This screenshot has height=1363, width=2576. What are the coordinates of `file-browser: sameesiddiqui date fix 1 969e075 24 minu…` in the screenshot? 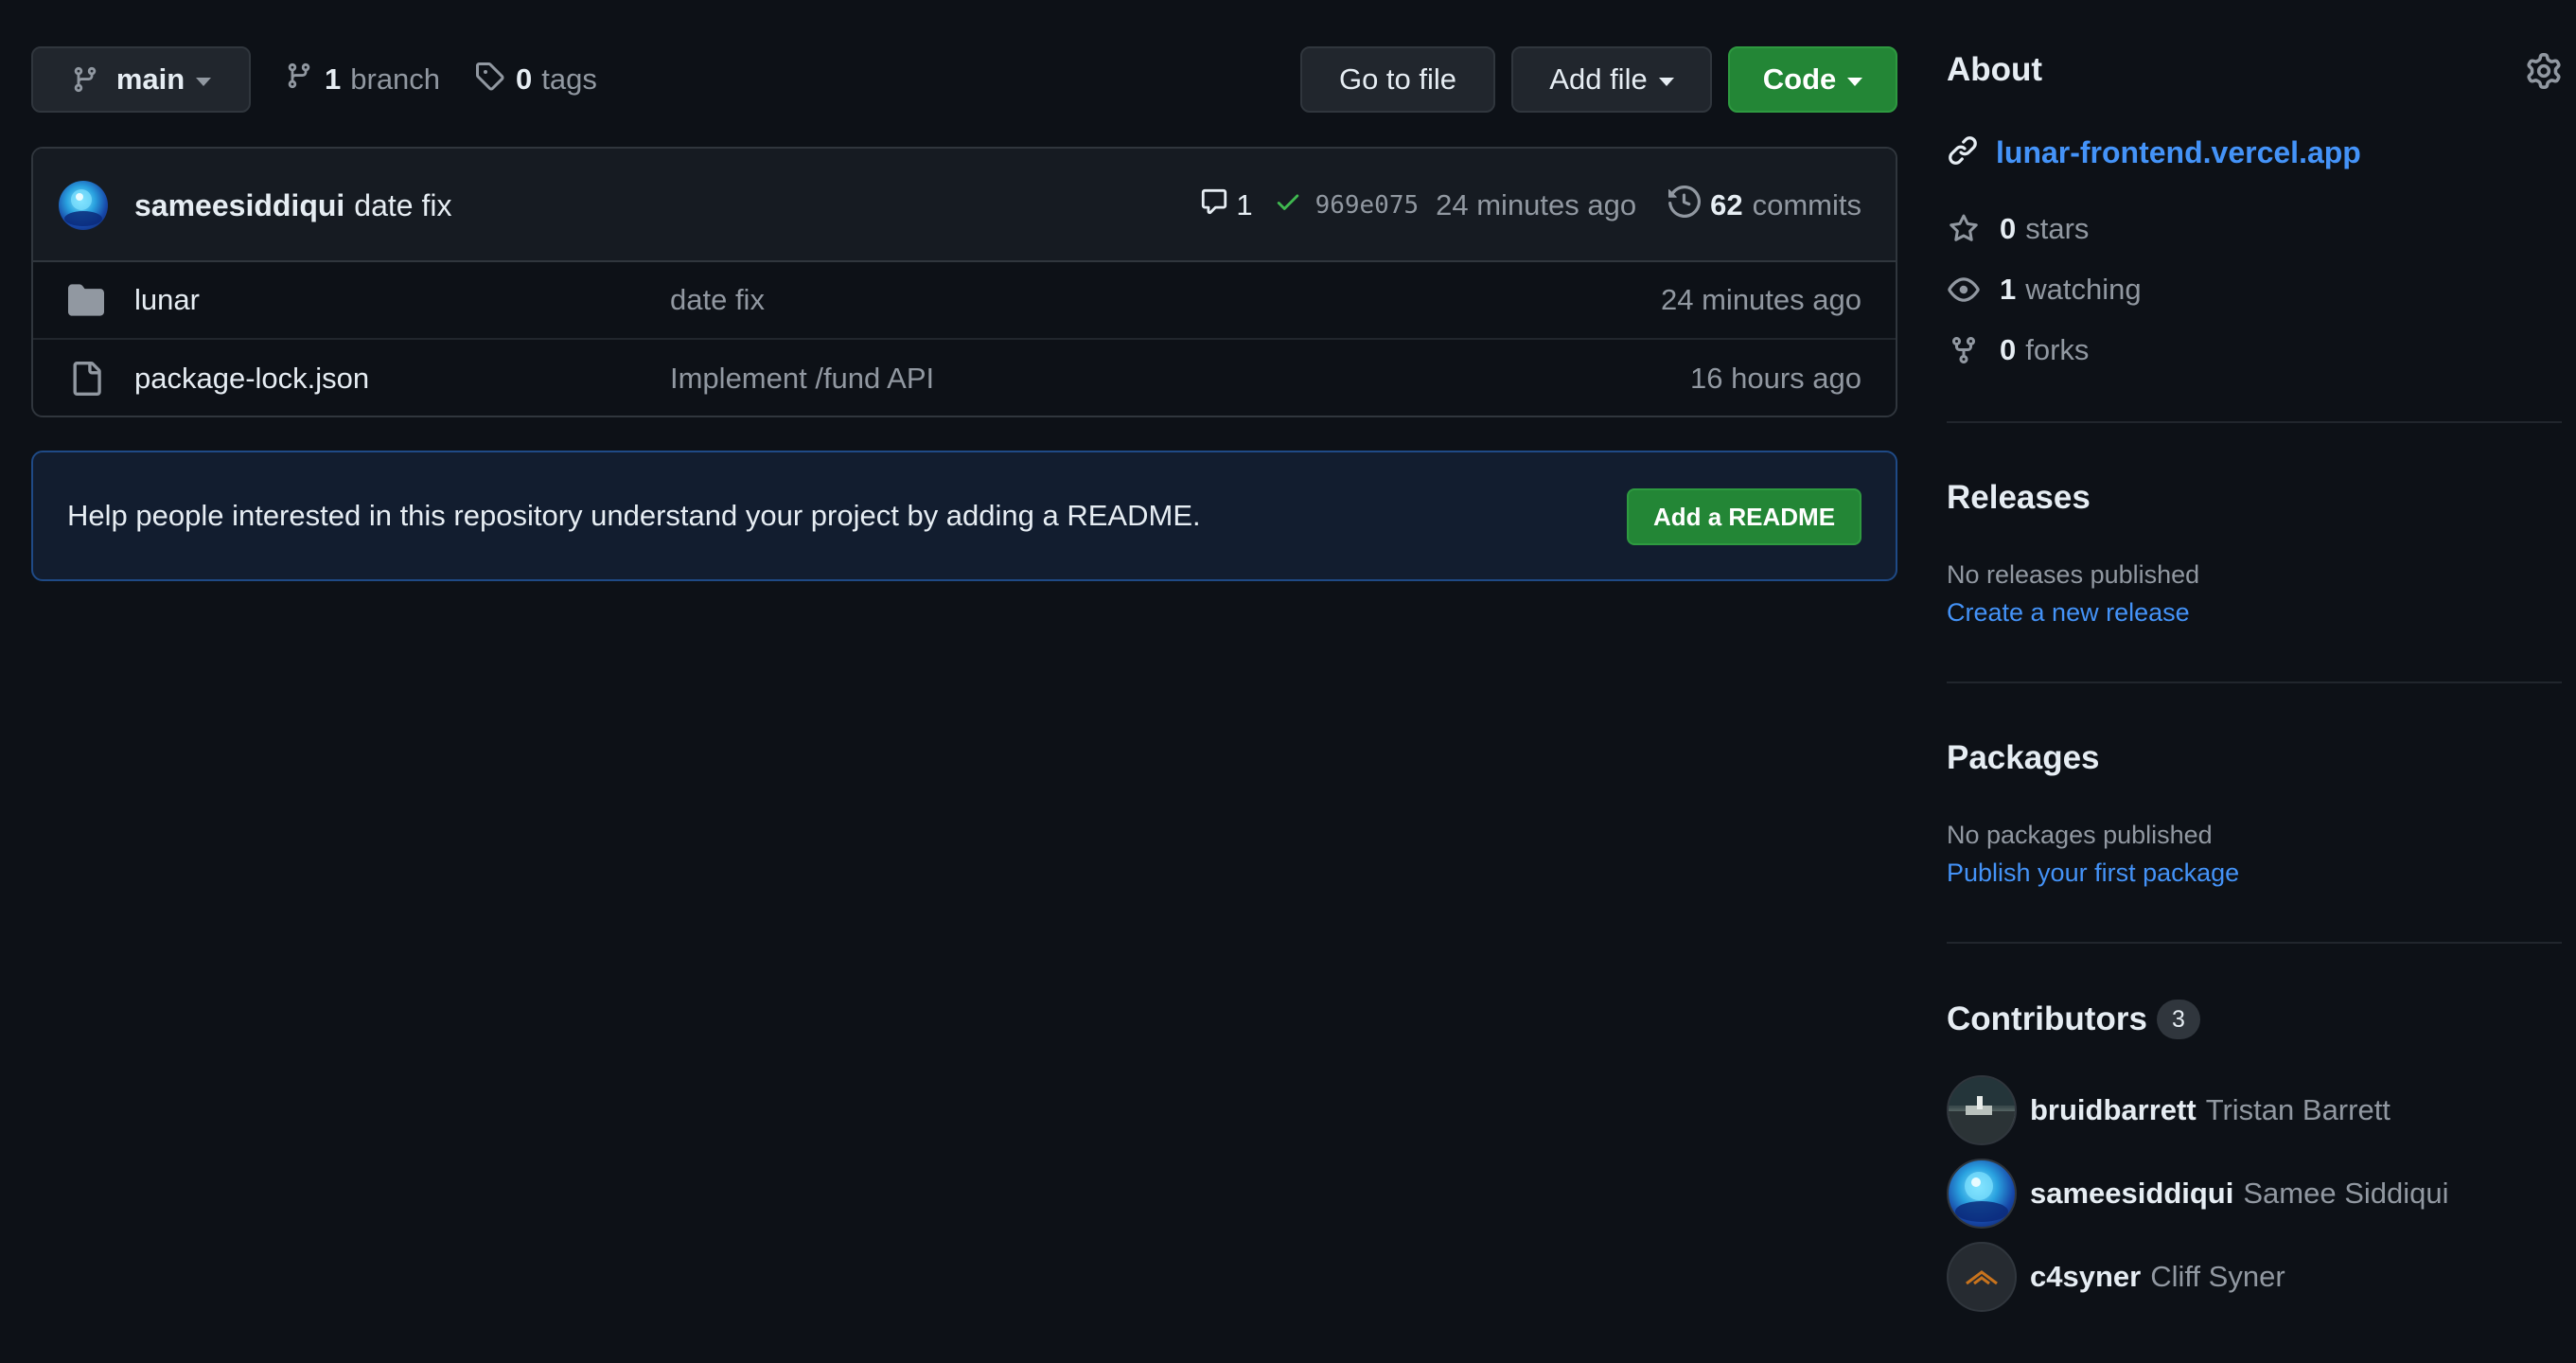 It's located at (964, 282).